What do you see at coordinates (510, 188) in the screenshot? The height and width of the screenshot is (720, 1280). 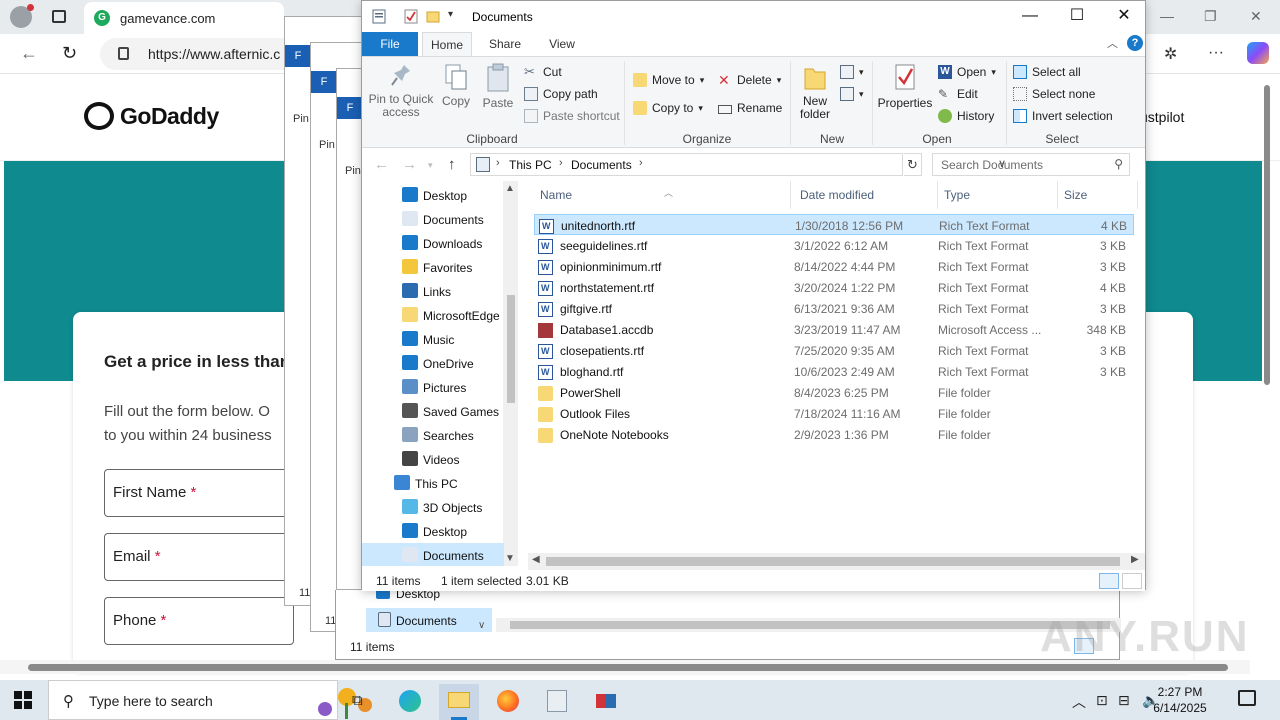 I see `scroll-up-icon: ▲` at bounding box center [510, 188].